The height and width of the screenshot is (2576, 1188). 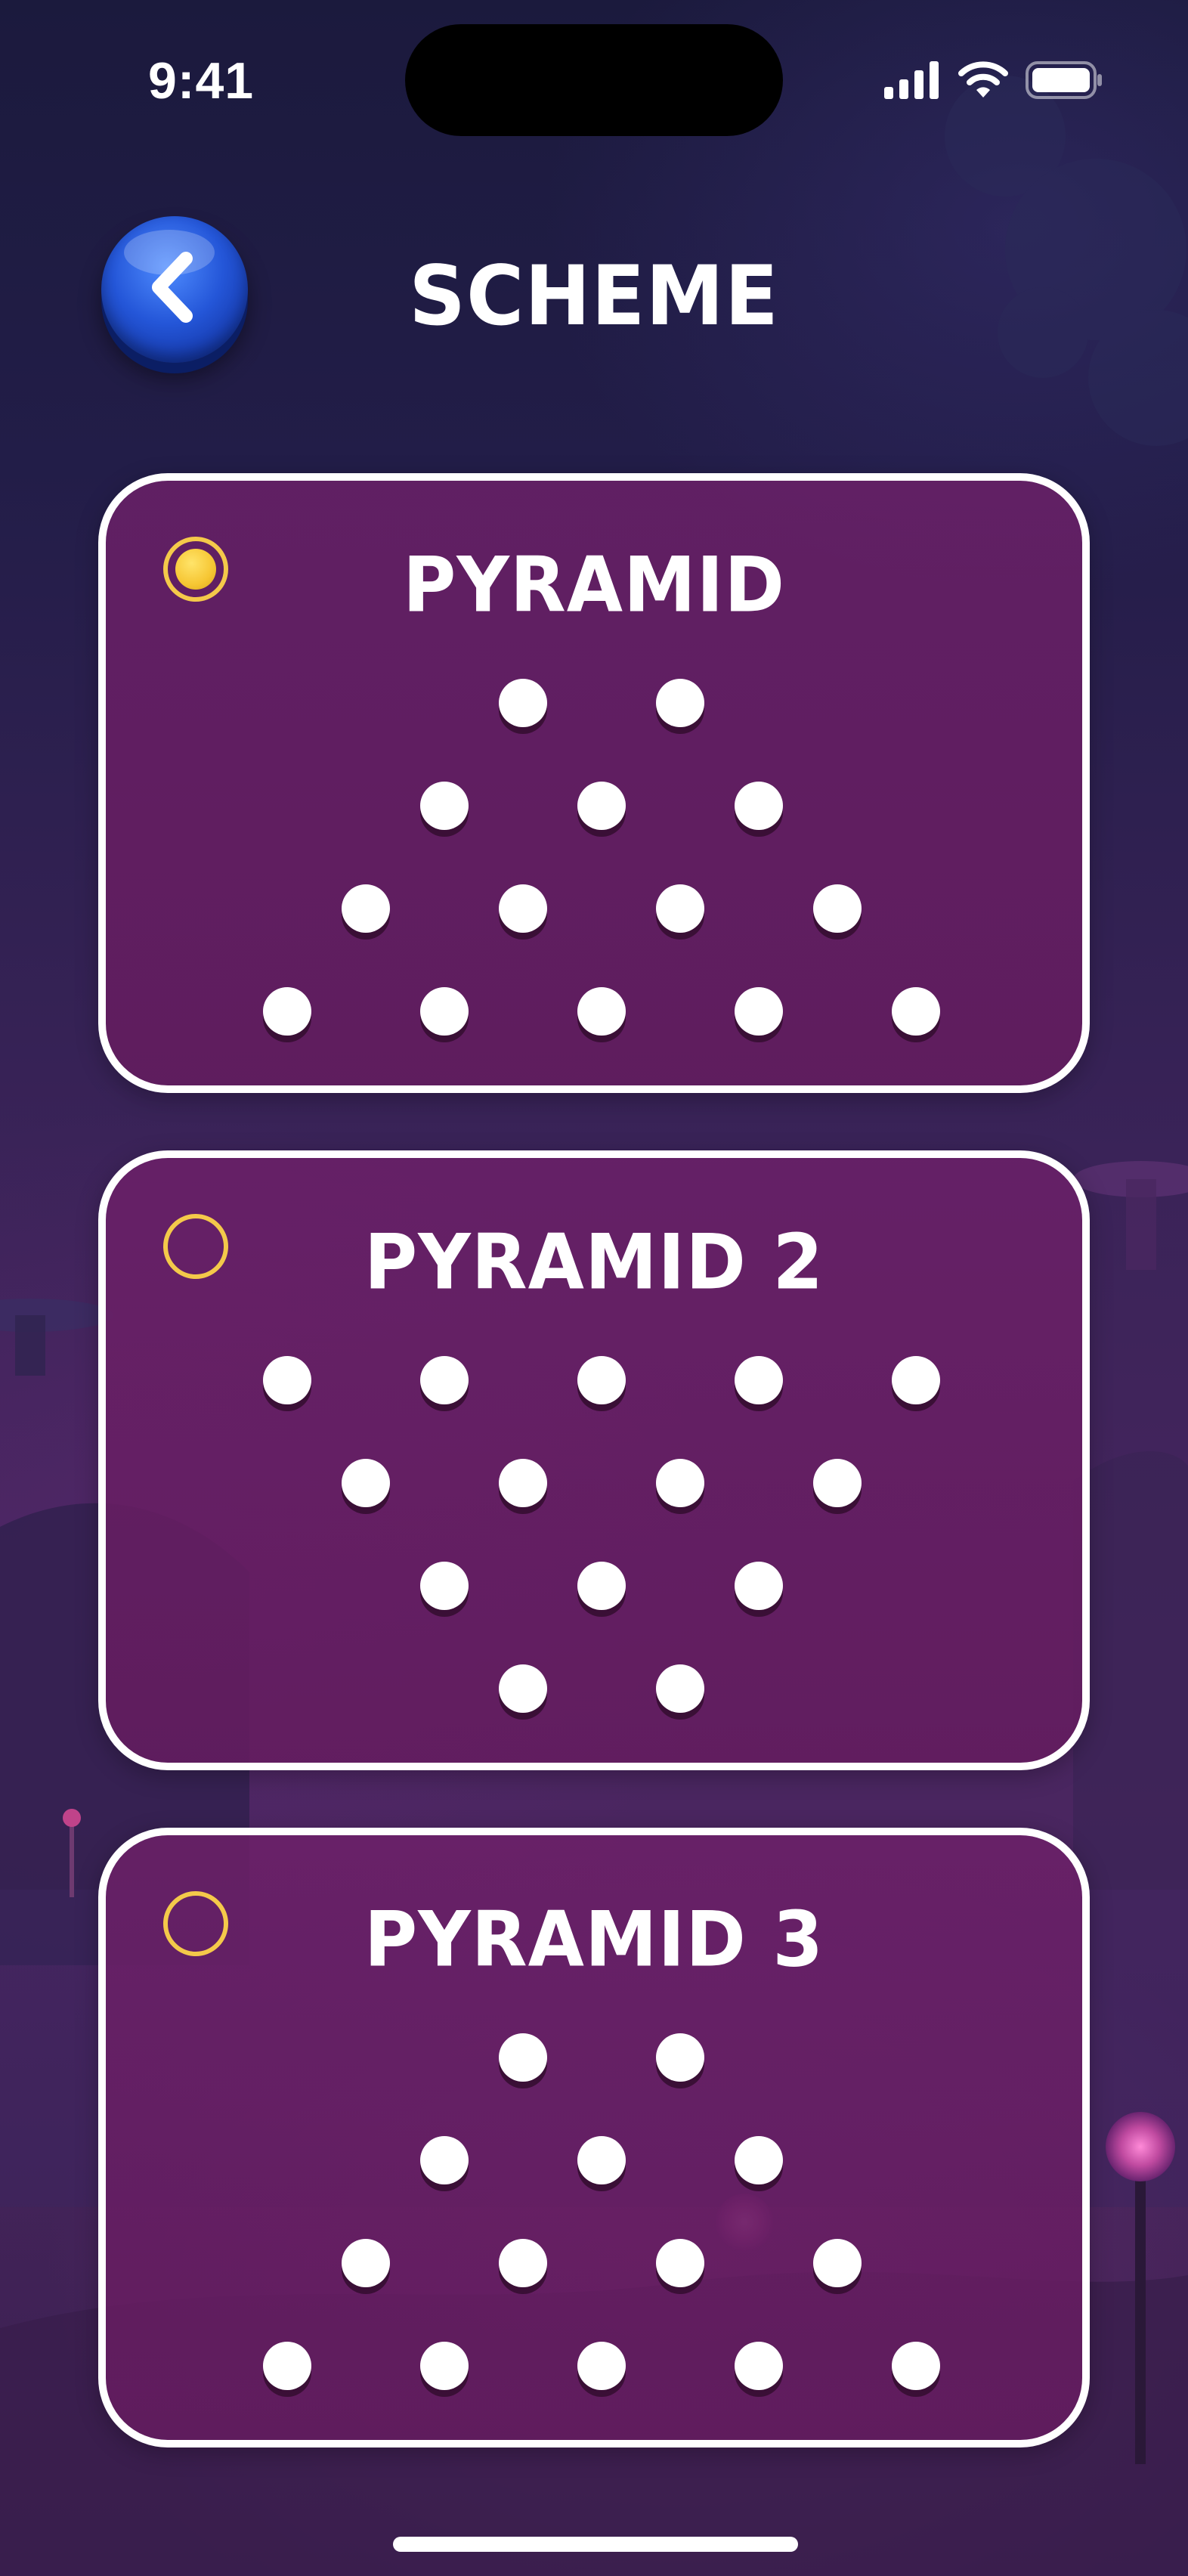 What do you see at coordinates (912, 80) in the screenshot?
I see `cellular-signal-icon` at bounding box center [912, 80].